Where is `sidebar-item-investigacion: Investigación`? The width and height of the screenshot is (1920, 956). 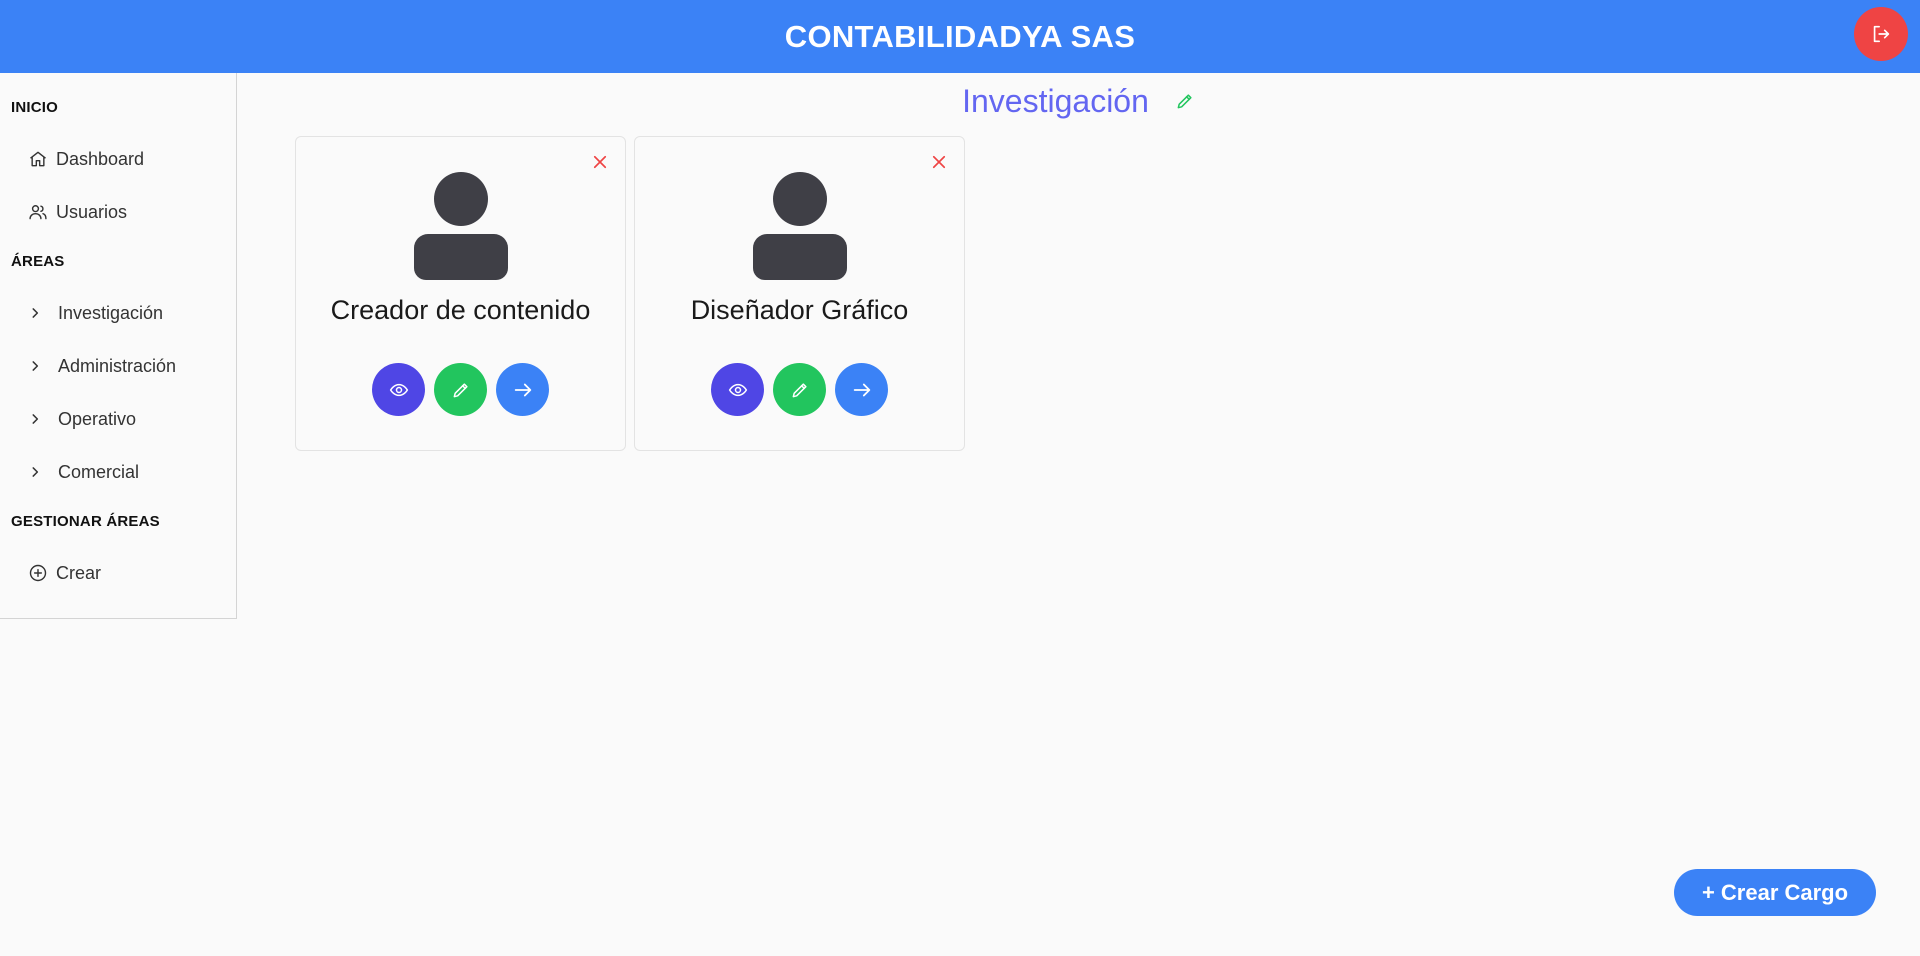
sidebar-item-investigacion: Investigación is located at coordinates (95, 313).